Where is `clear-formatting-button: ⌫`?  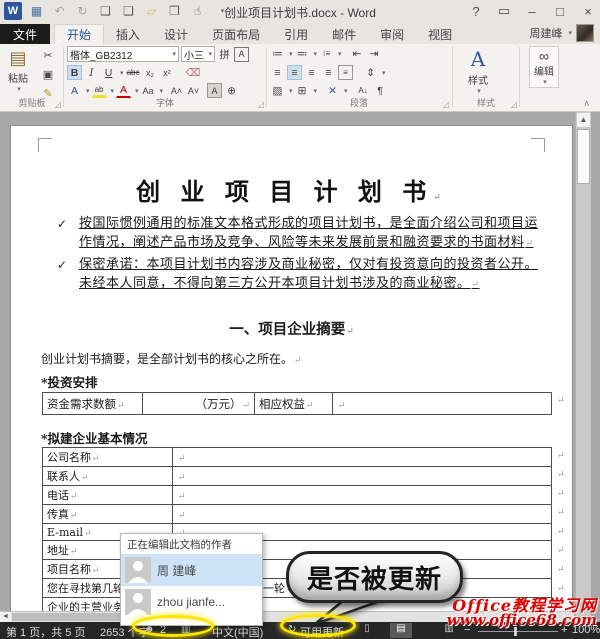
clear-formatting-button: ⌫ is located at coordinates (193, 72).